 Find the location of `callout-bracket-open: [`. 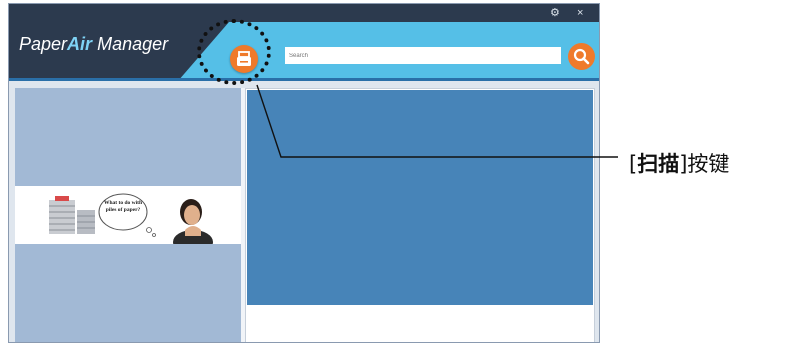

callout-bracket-open: [ is located at coordinates (633, 164).